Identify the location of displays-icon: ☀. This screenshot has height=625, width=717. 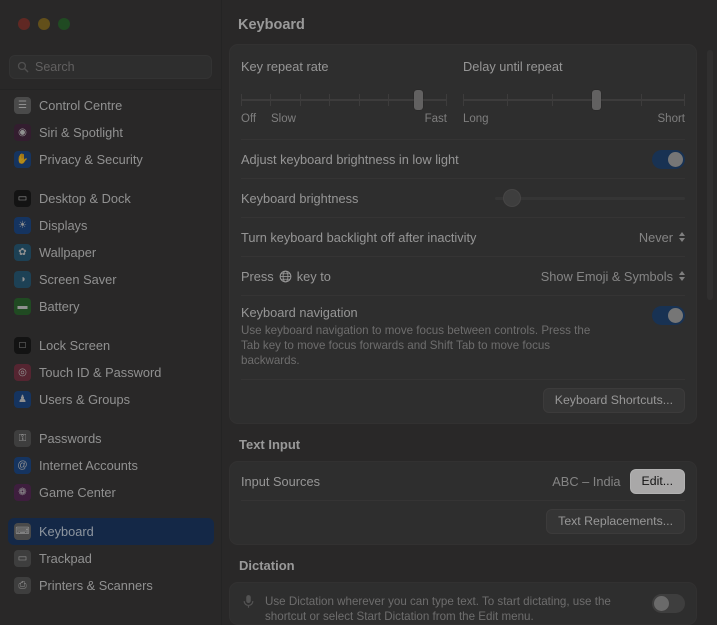
(22, 225).